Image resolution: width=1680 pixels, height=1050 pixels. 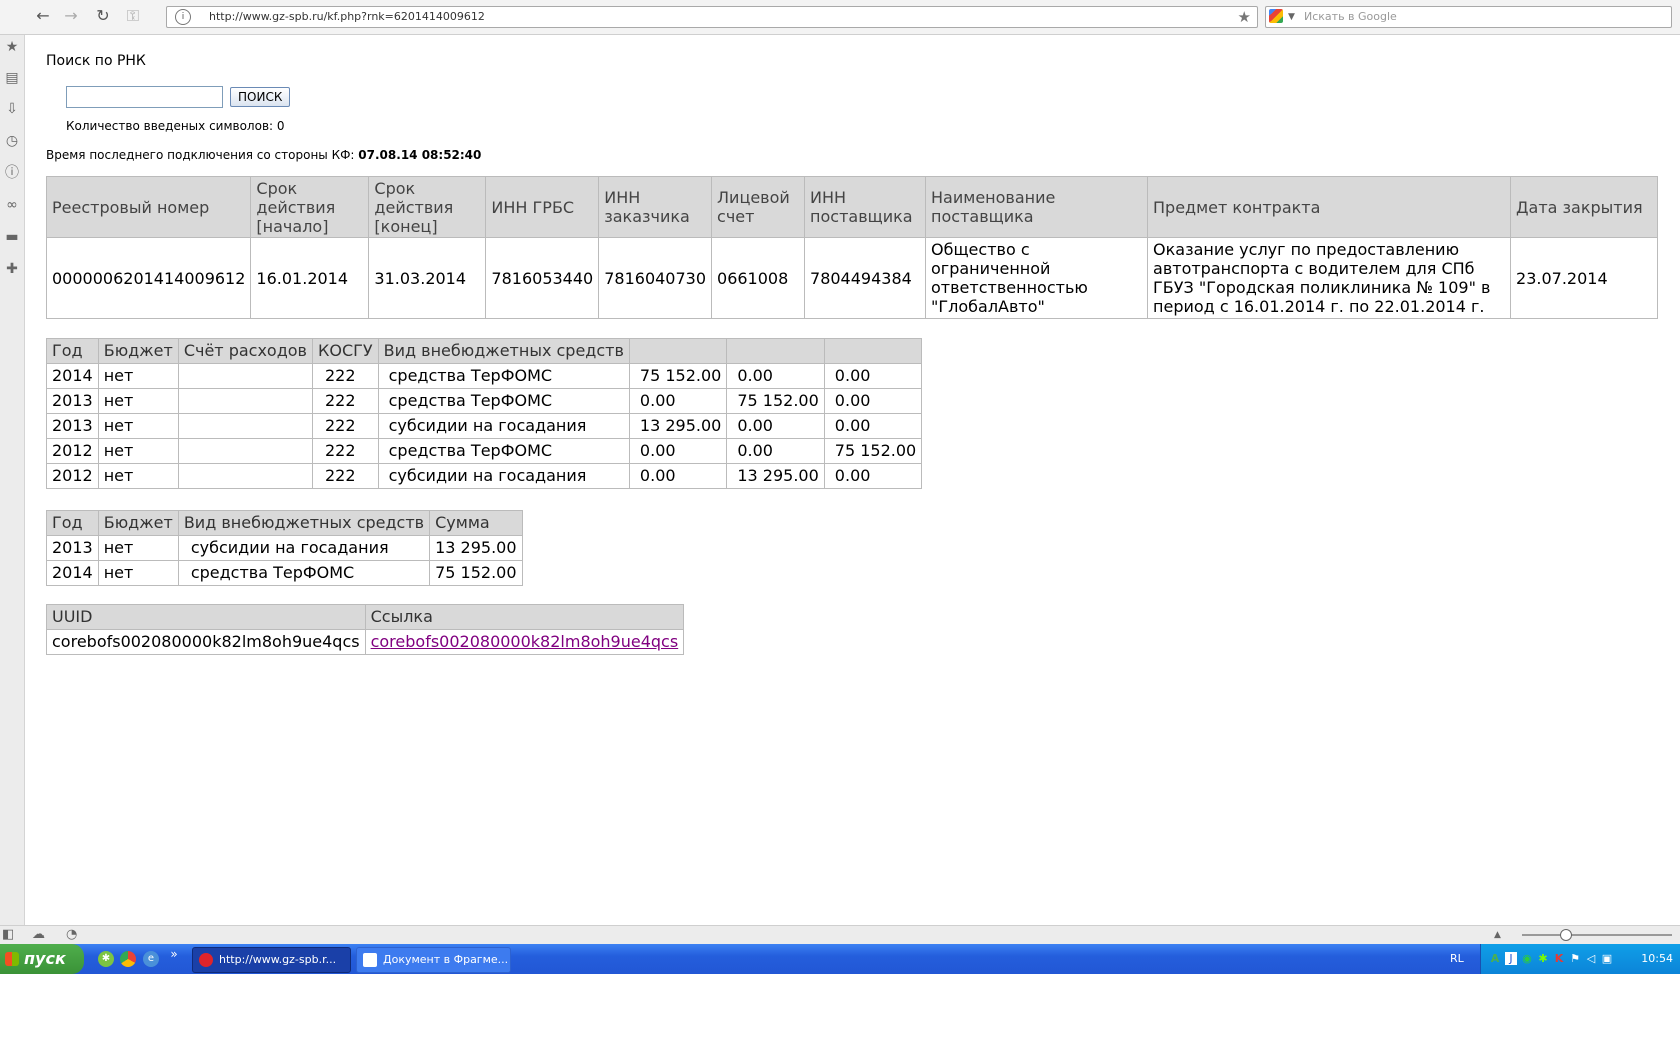 What do you see at coordinates (12, 109) in the screenshot?
I see `download-icon: ⇩` at bounding box center [12, 109].